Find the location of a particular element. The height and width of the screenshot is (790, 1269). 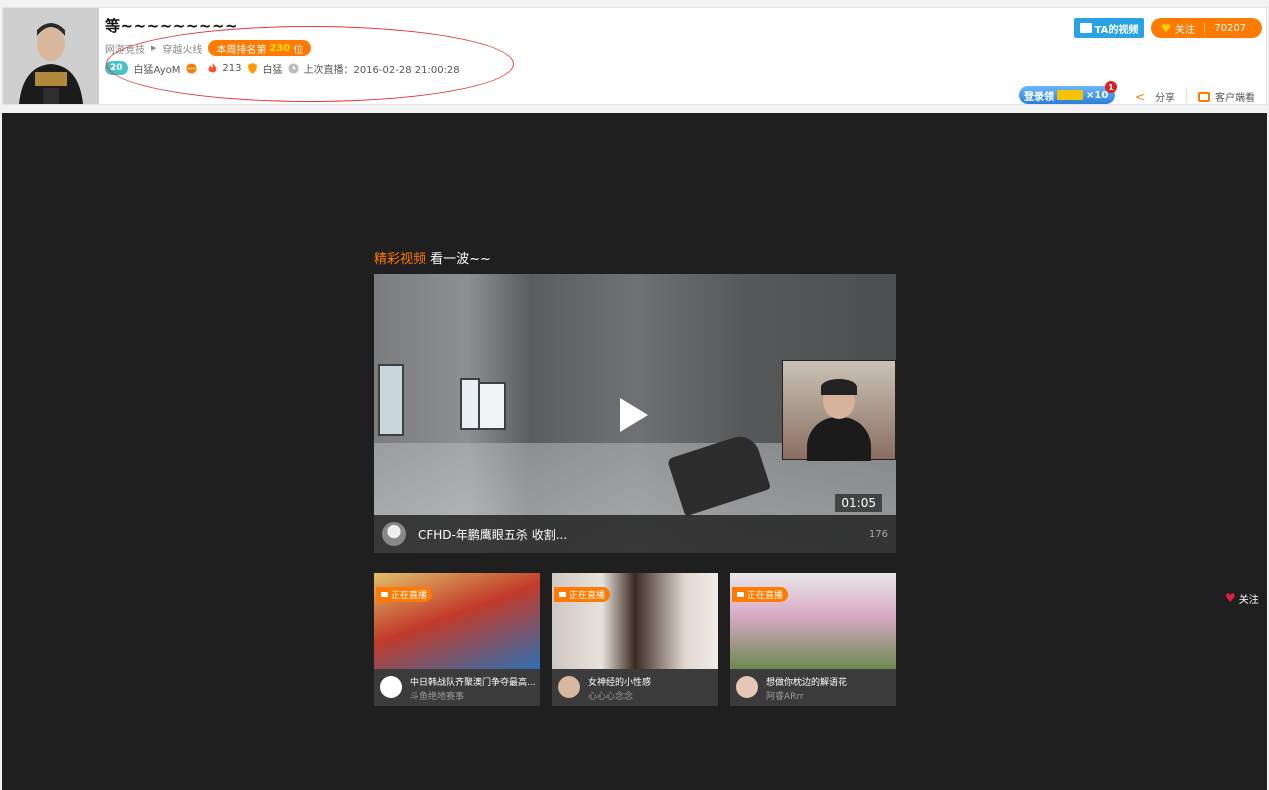

section-title: 精彩视频 看一波~~ is located at coordinates (432, 257).